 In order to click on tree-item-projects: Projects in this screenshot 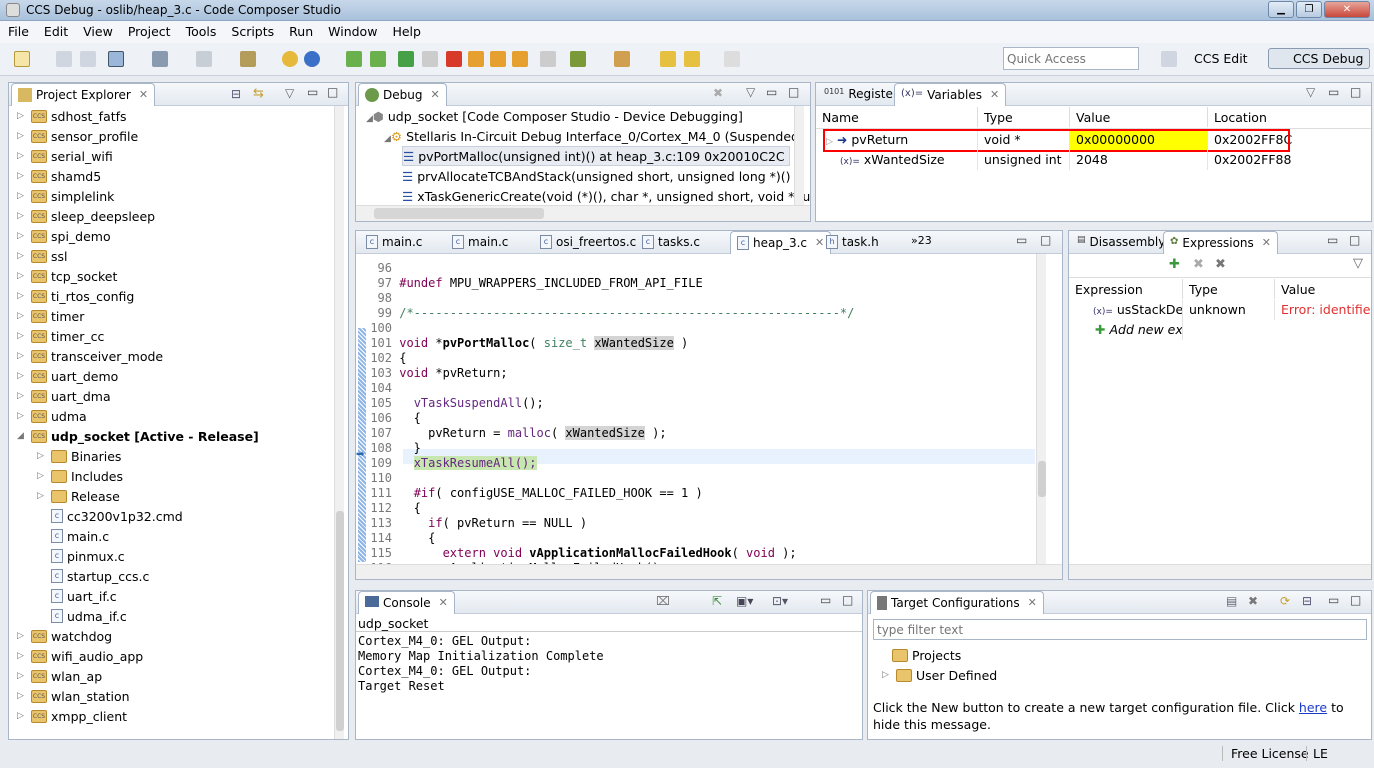, I will do `click(926, 655)`.